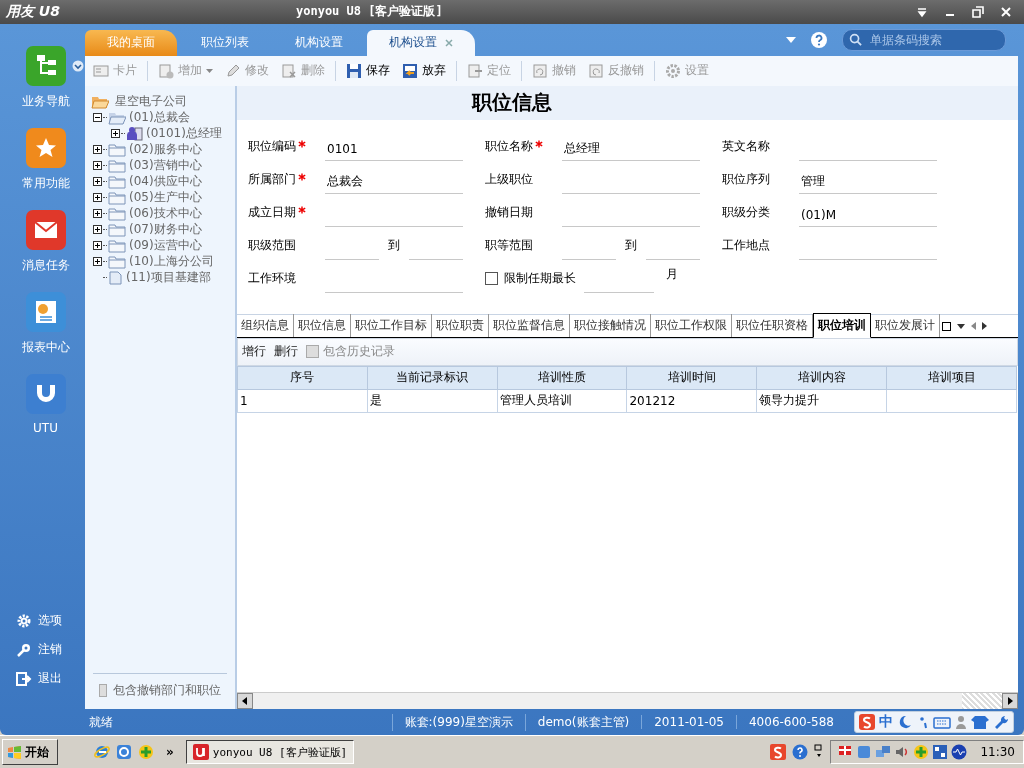 The image size is (1024, 768). What do you see at coordinates (270, 752) in the screenshot?
I see `taskbar-window-button: yonyou U8 [客户验证版]` at bounding box center [270, 752].